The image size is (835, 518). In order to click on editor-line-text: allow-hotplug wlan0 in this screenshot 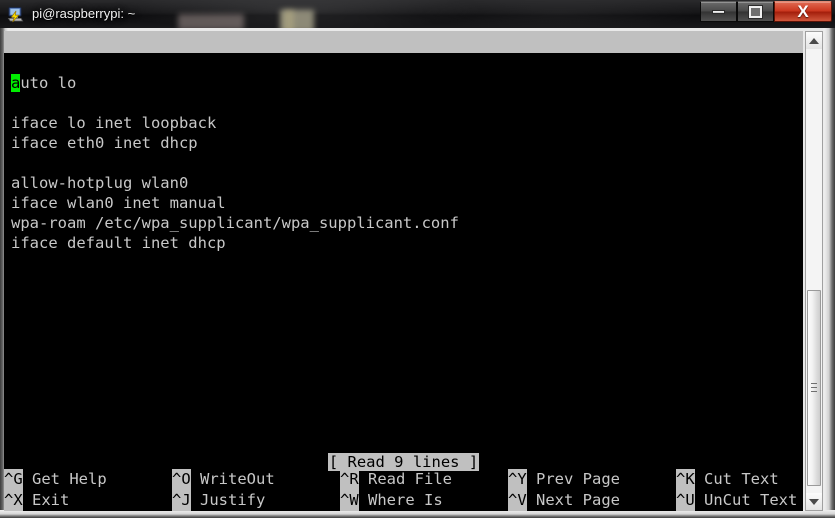, I will do `click(100, 183)`.